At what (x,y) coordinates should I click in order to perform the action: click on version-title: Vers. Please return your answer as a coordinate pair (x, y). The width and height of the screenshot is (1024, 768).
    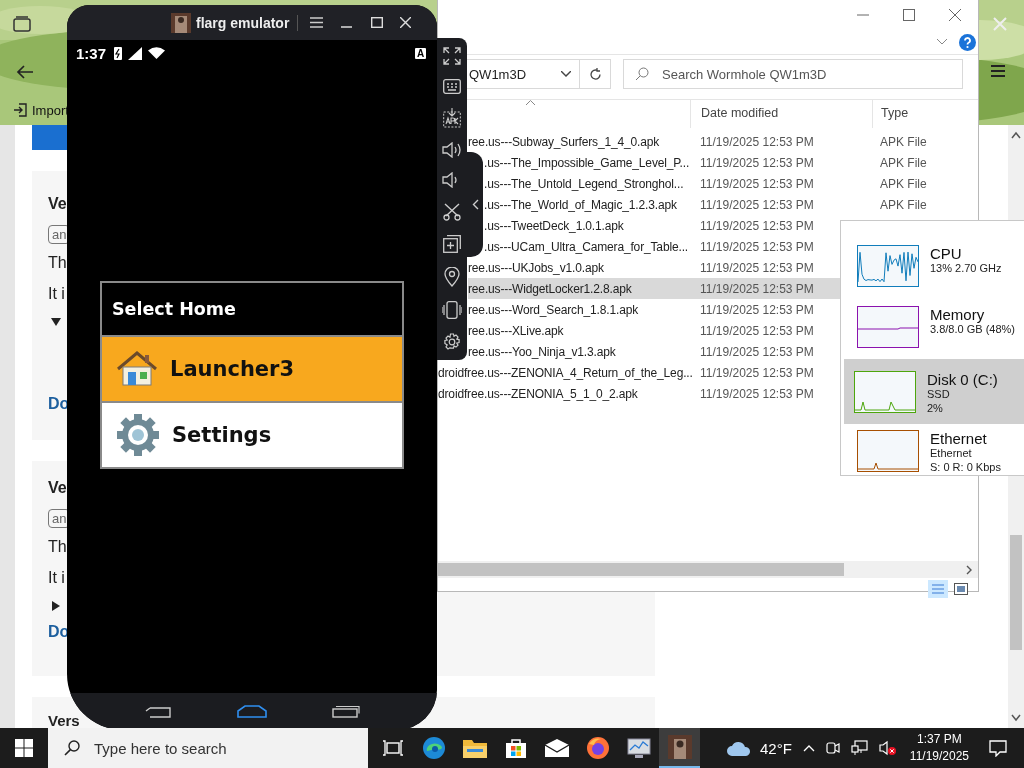
    Looking at the image, I should click on (64, 720).